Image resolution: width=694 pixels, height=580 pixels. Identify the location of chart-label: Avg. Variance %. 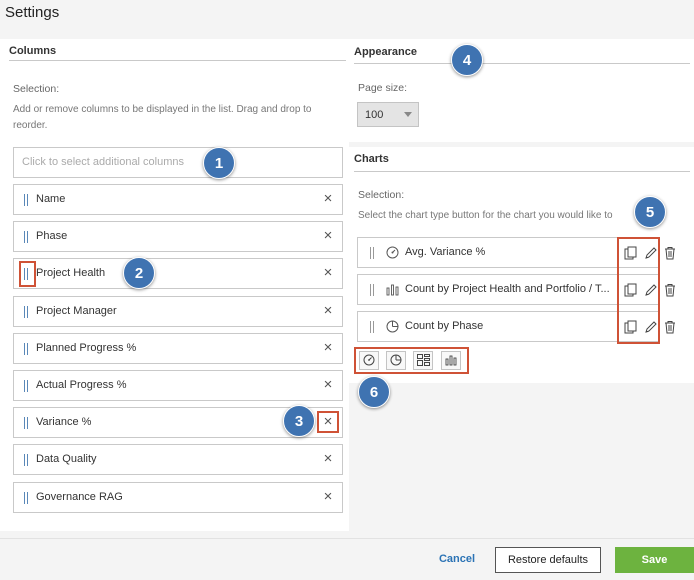
(445, 252).